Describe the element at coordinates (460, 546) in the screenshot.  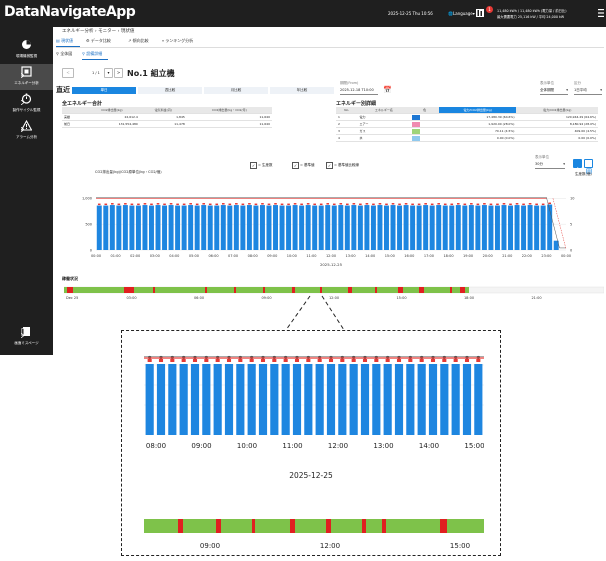
I see `op-time-label: 15:00` at that location.